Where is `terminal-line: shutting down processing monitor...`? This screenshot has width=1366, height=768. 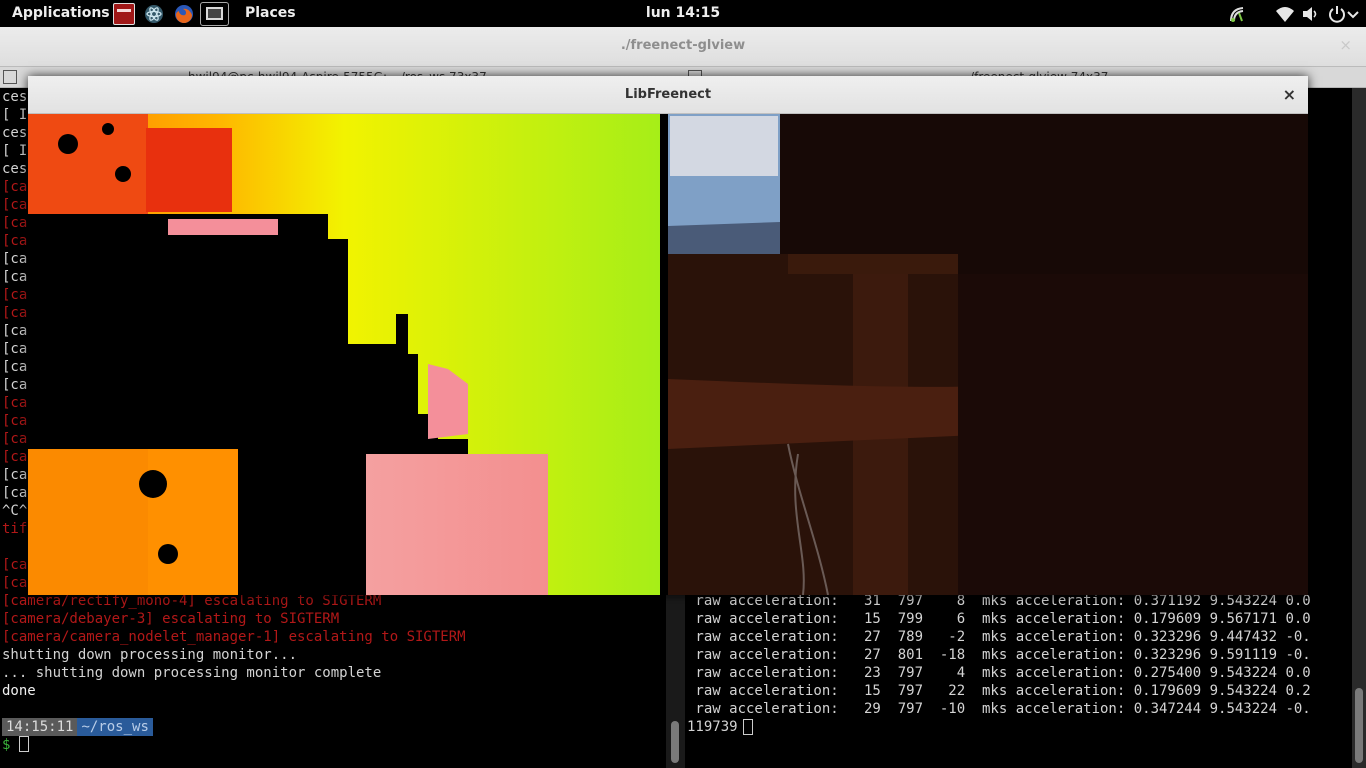 terminal-line: shutting down processing monitor... is located at coordinates (150, 655).